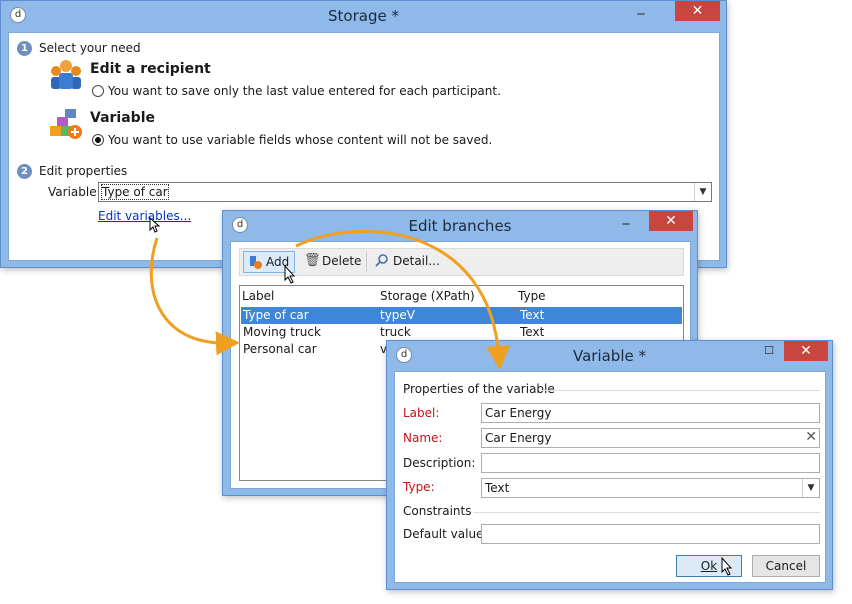  What do you see at coordinates (135, 192) in the screenshot?
I see `variable-select-value: Type of car` at bounding box center [135, 192].